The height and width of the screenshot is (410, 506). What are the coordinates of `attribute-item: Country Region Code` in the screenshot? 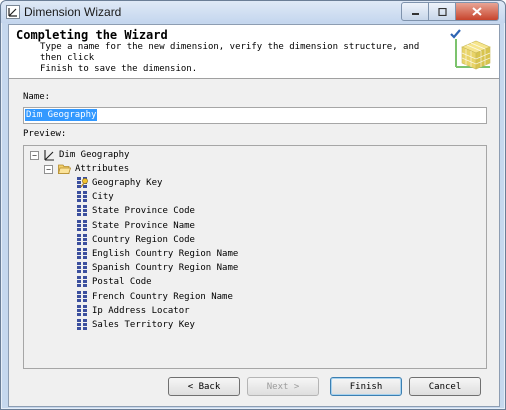 It's located at (136, 240).